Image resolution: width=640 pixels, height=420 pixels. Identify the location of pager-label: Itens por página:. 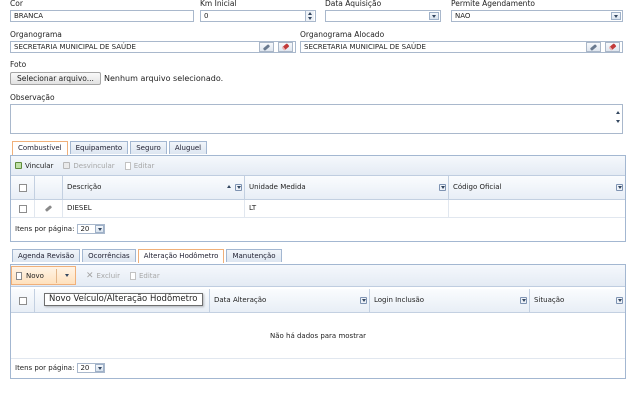
(45, 229).